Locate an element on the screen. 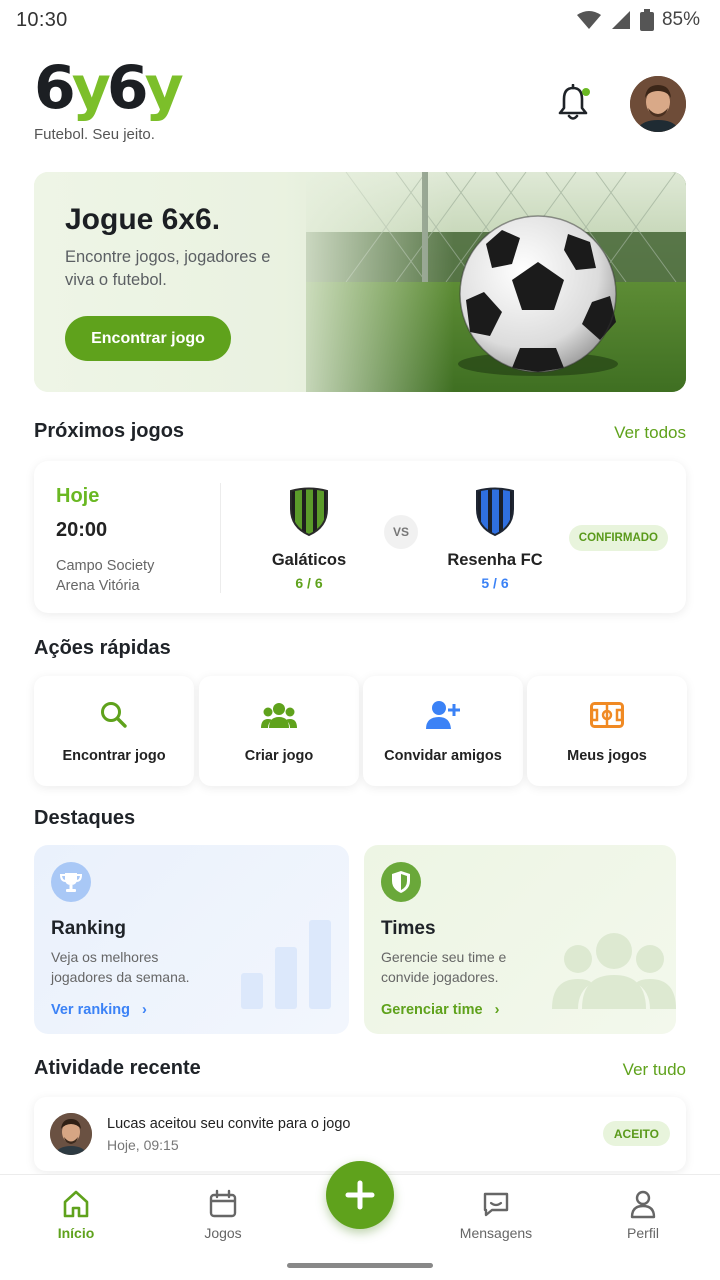 The height and width of the screenshot is (1280, 720). teams-title: Times is located at coordinates (408, 928).